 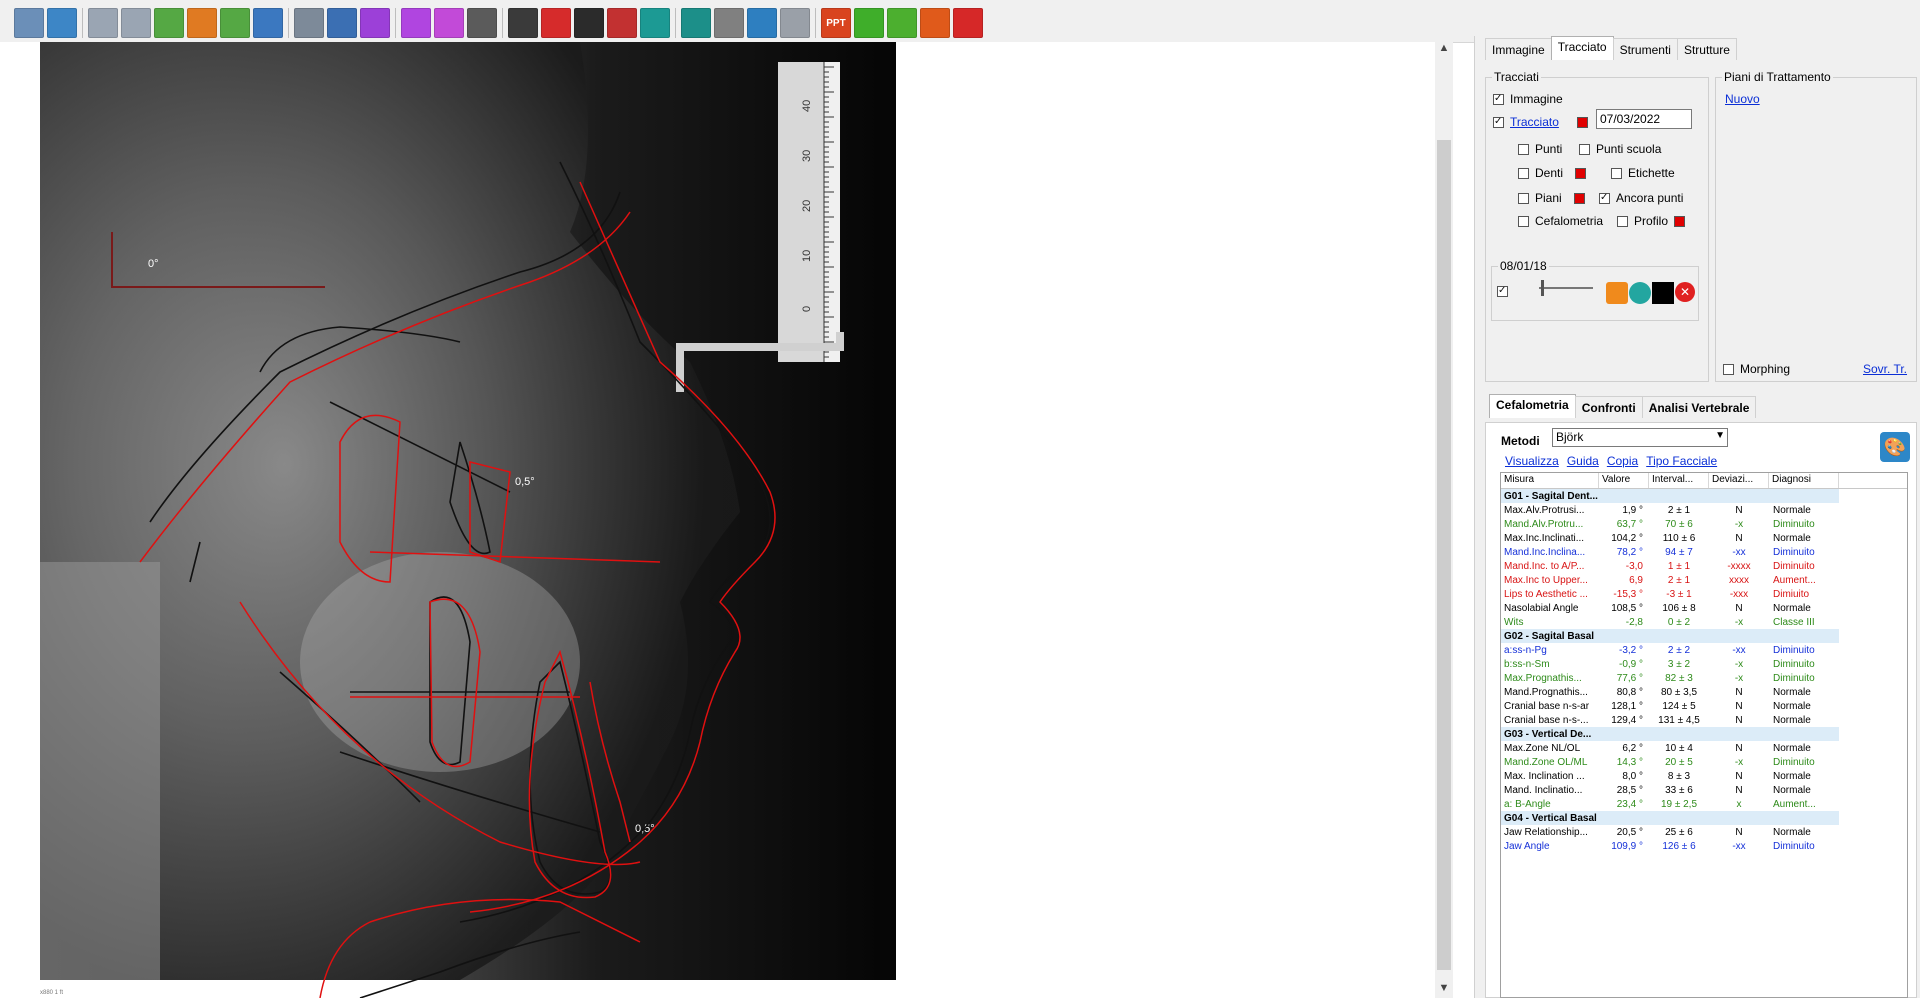 What do you see at coordinates (655, 23) in the screenshot?
I see `print-icon` at bounding box center [655, 23].